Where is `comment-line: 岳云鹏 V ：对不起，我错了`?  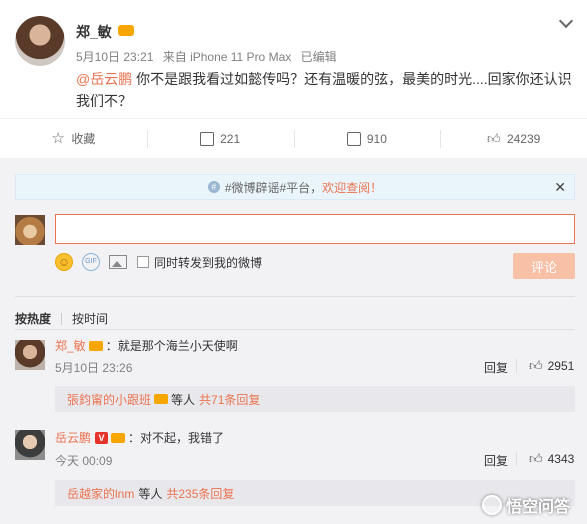
comment-line: 岳云鹏 V ：对不起，我错了 is located at coordinates (139, 437).